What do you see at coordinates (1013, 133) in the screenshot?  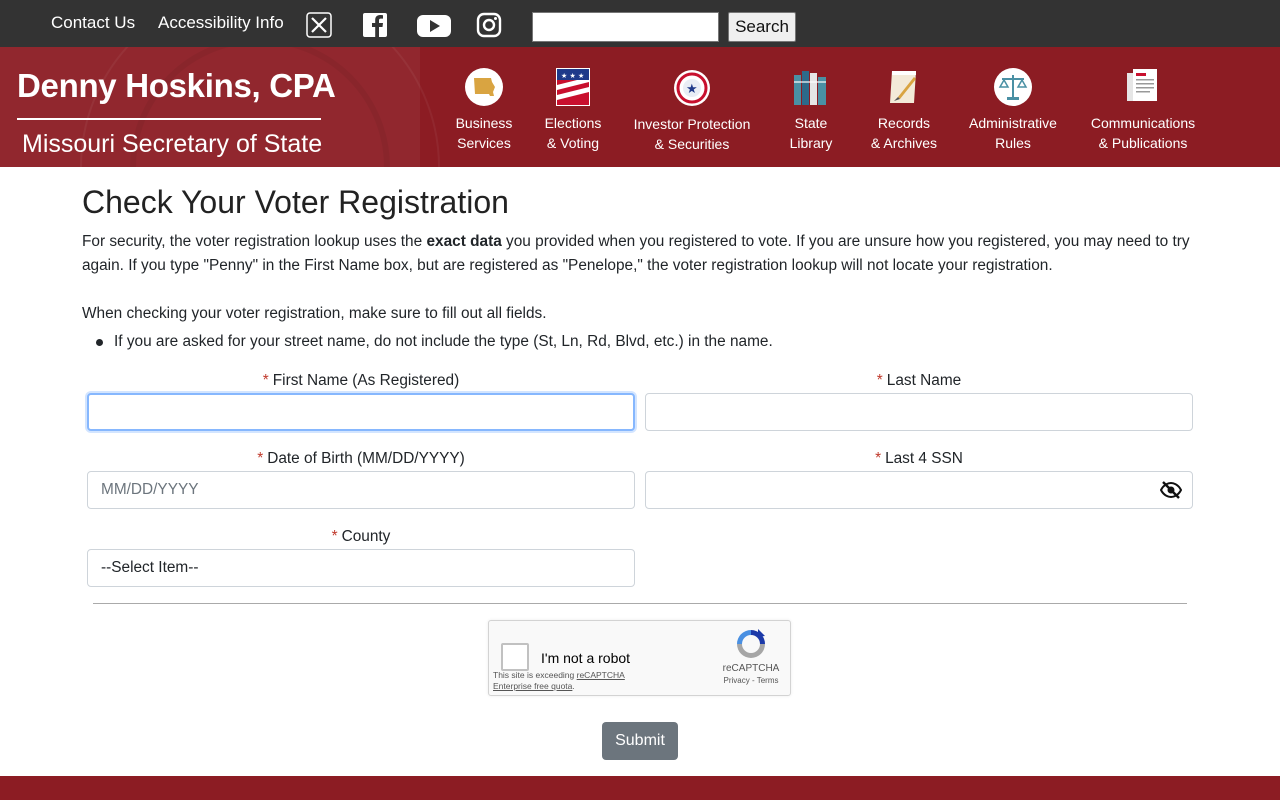 I see `nav-label: Administrative Rules` at bounding box center [1013, 133].